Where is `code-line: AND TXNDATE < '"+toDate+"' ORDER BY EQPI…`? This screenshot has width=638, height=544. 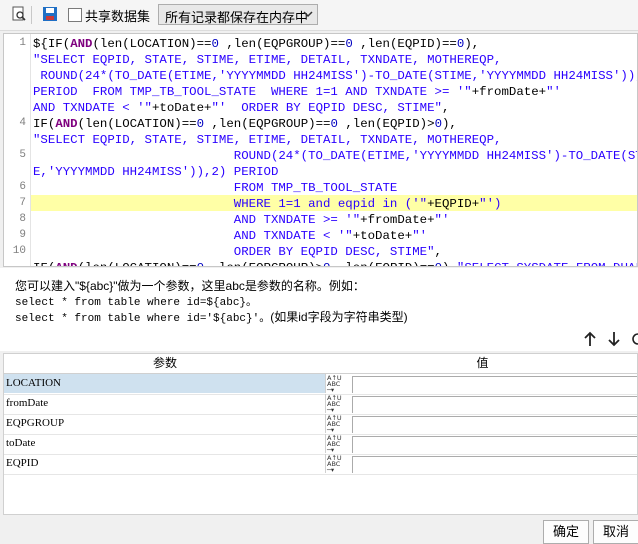
code-line: AND TXNDATE < '"+toDate+"' ORDER BY EQPI… is located at coordinates (241, 108).